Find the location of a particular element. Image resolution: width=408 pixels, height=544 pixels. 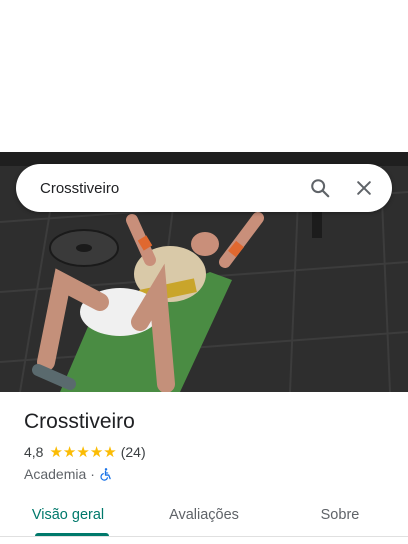

tab-about: Sobre is located at coordinates (340, 515).